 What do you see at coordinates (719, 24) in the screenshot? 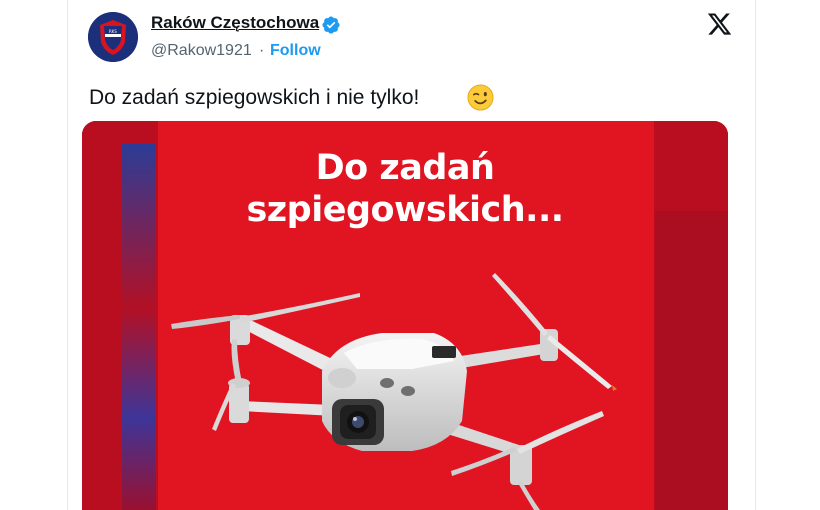
I see `x-logo-icon` at bounding box center [719, 24].